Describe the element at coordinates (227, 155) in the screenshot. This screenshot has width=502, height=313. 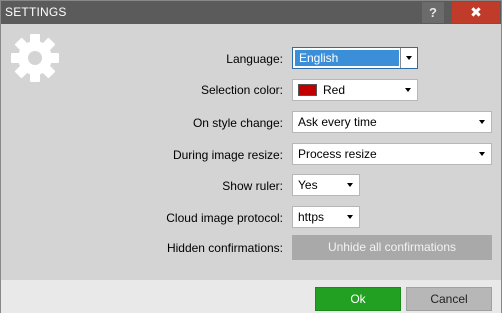
I see `during-image-resize-label: During image resize:` at that location.